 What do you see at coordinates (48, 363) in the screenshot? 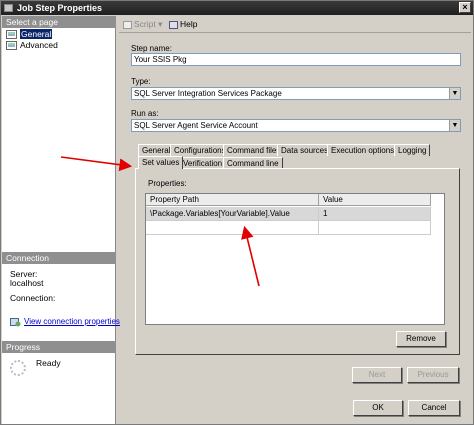
I see `progress-status: Ready` at bounding box center [48, 363].